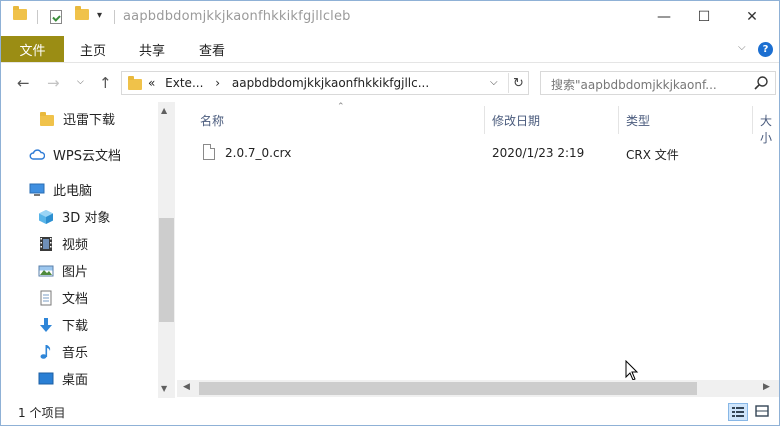 This screenshot has height=426, width=780. I want to click on up-arrow-icon: ↑, so click(105, 83).